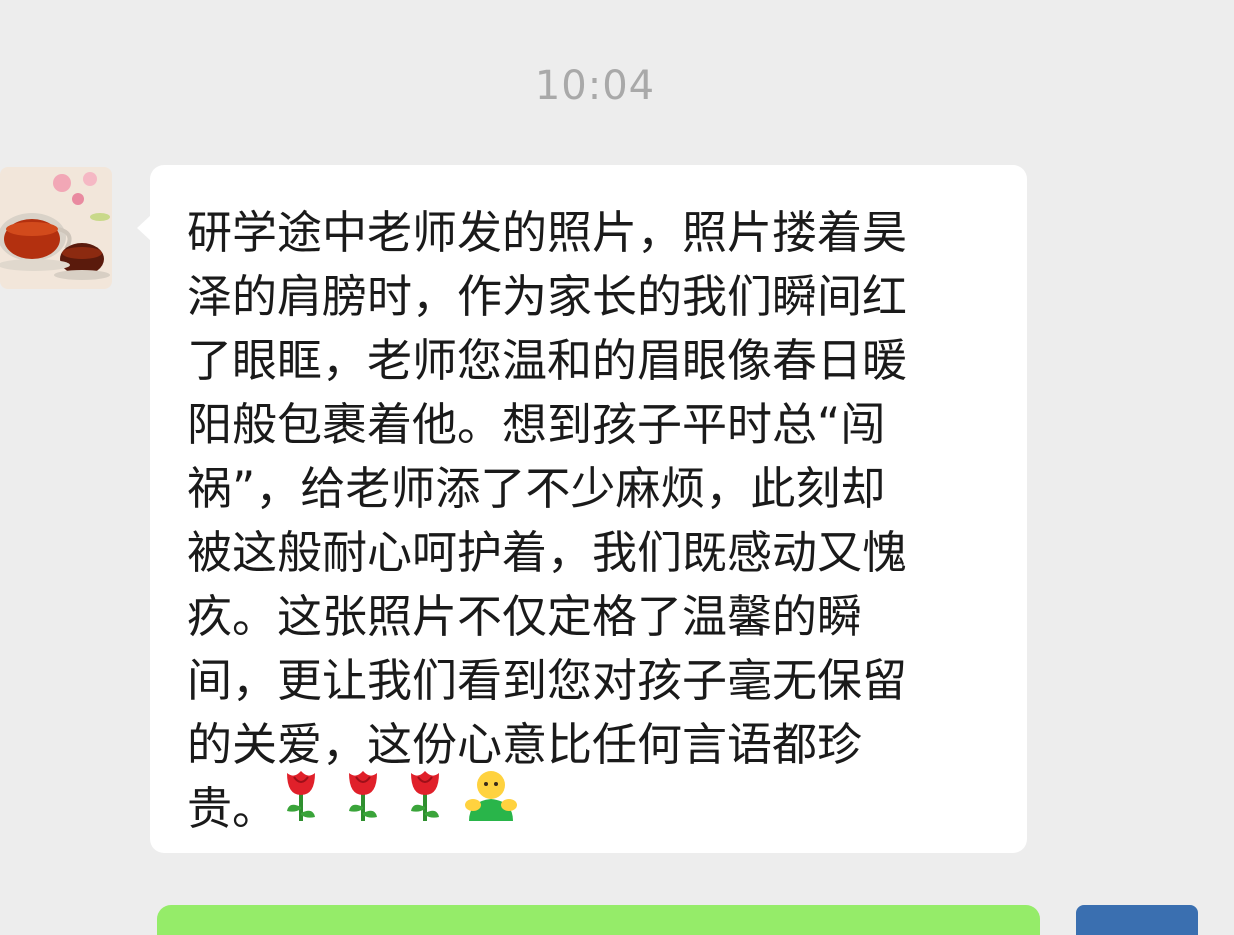 Image resolution: width=1234 pixels, height=935 pixels. I want to click on chat-timestamp: 10:04, so click(595, 86).